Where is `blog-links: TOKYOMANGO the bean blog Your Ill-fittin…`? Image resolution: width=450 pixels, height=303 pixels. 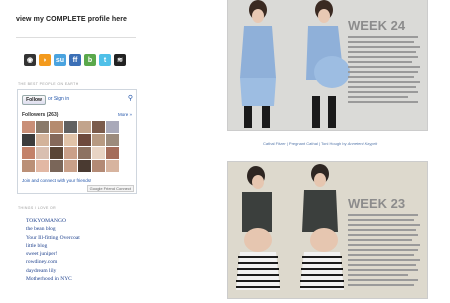
blog-links: TOKYOMANGO the bean blog Your Ill-fittin… is located at coordinates (53, 250).